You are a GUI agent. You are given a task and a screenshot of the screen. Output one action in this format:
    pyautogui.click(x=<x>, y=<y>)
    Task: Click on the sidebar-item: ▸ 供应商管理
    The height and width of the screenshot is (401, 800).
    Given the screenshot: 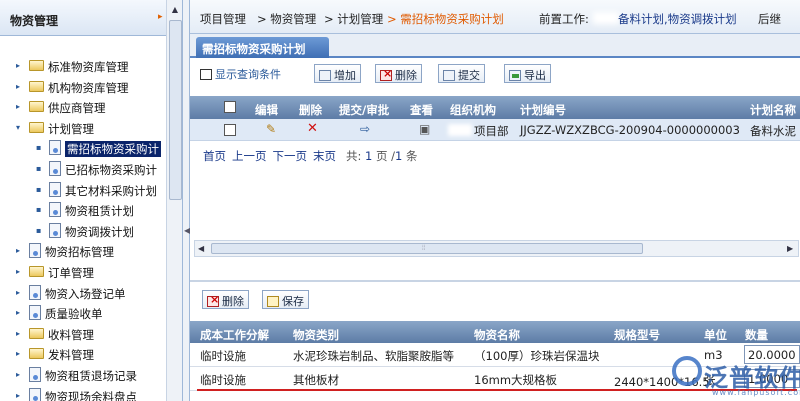 What is the action you would take?
    pyautogui.click(x=83, y=107)
    